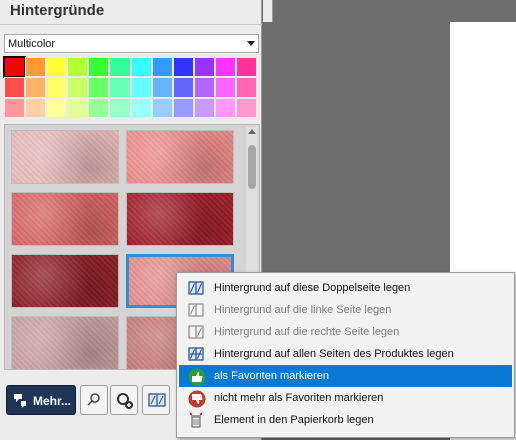 Image resolution: width=516 pixels, height=440 pixels. What do you see at coordinates (32, 44) in the screenshot?
I see `color-filter-value: Multicolor` at bounding box center [32, 44].